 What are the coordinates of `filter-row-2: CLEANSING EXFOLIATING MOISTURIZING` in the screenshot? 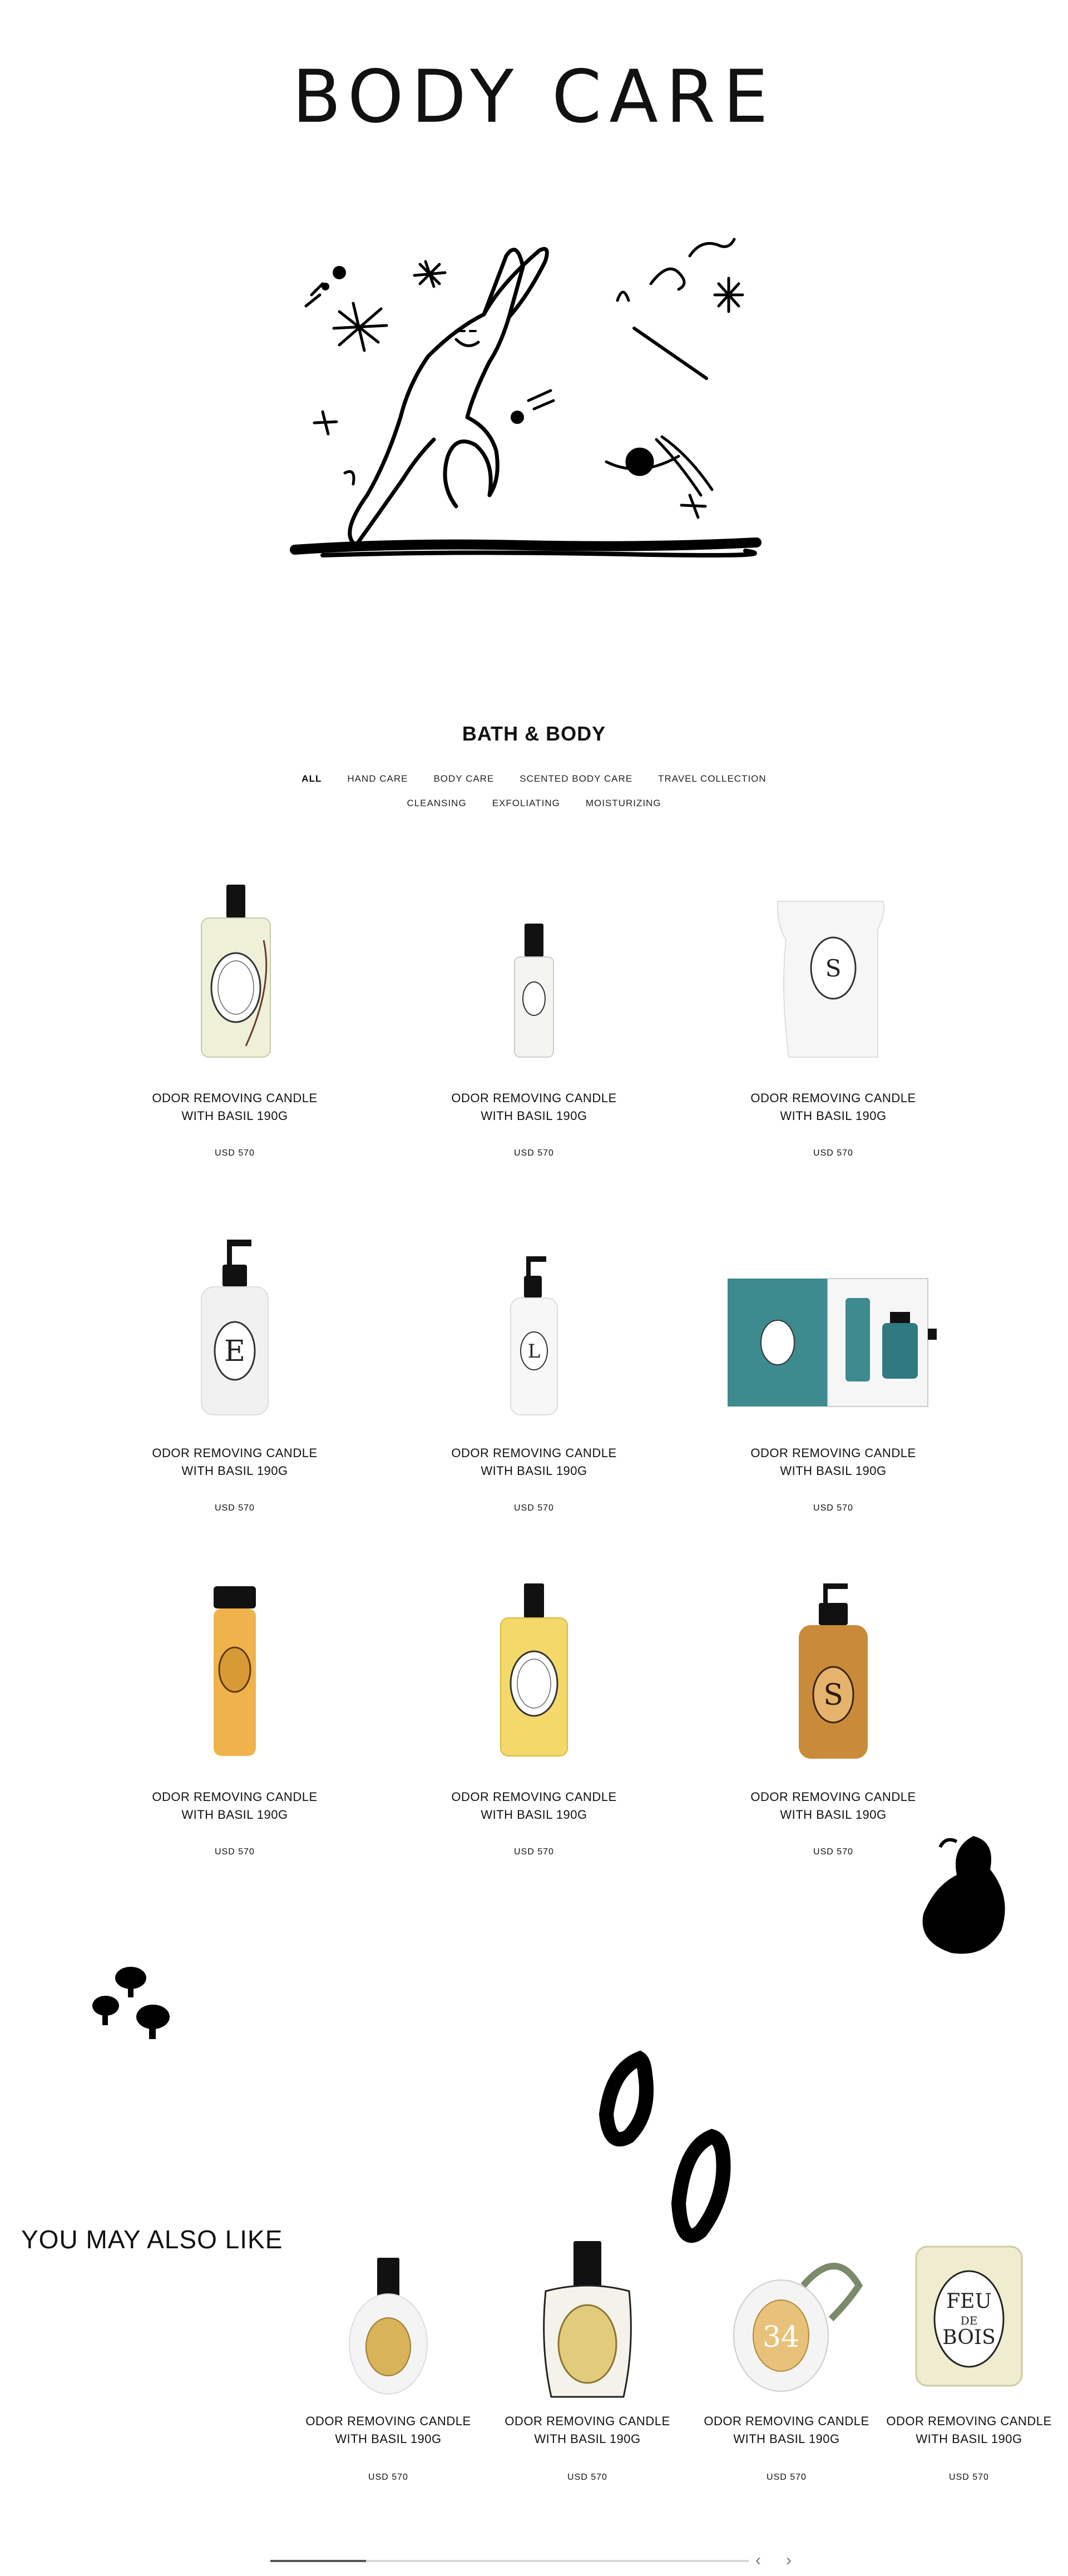 It's located at (534, 803).